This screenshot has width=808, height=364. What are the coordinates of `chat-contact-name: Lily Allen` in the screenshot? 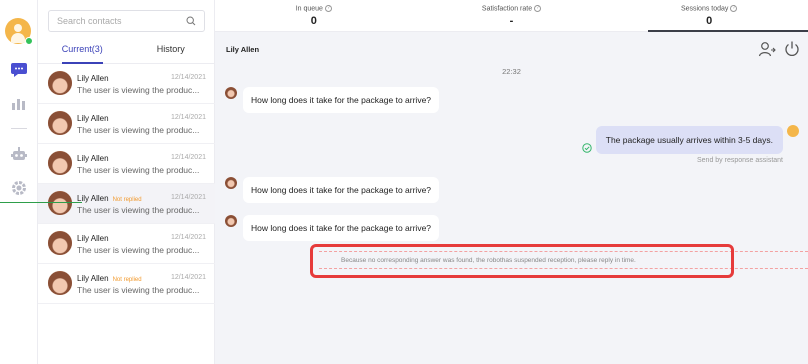 It's located at (243, 49).